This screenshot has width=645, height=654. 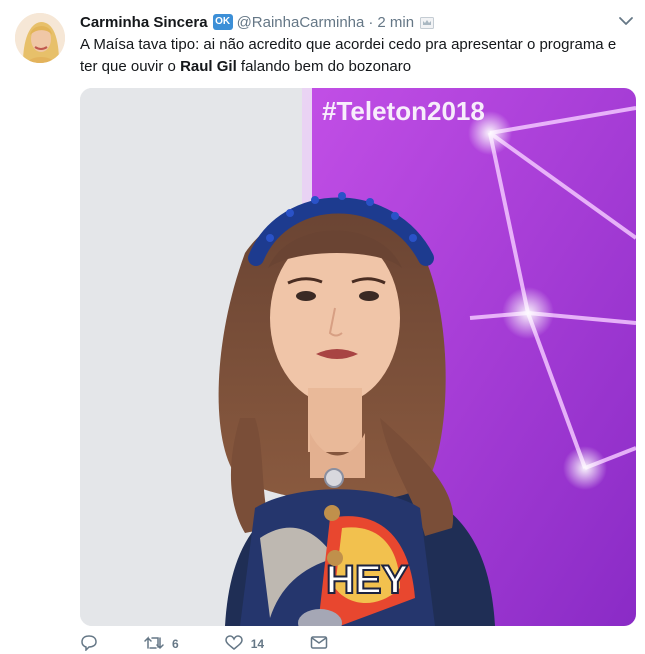 I want to click on crown-icon, so click(x=427, y=22).